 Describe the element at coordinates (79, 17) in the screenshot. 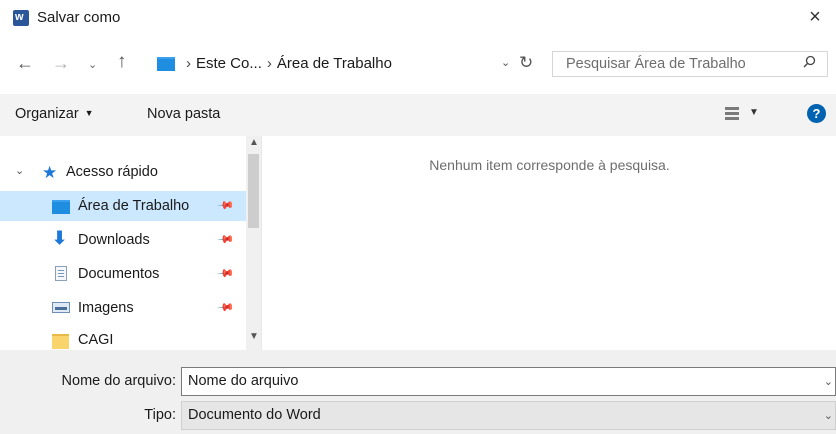

I see `window-title: Salvar como` at that location.